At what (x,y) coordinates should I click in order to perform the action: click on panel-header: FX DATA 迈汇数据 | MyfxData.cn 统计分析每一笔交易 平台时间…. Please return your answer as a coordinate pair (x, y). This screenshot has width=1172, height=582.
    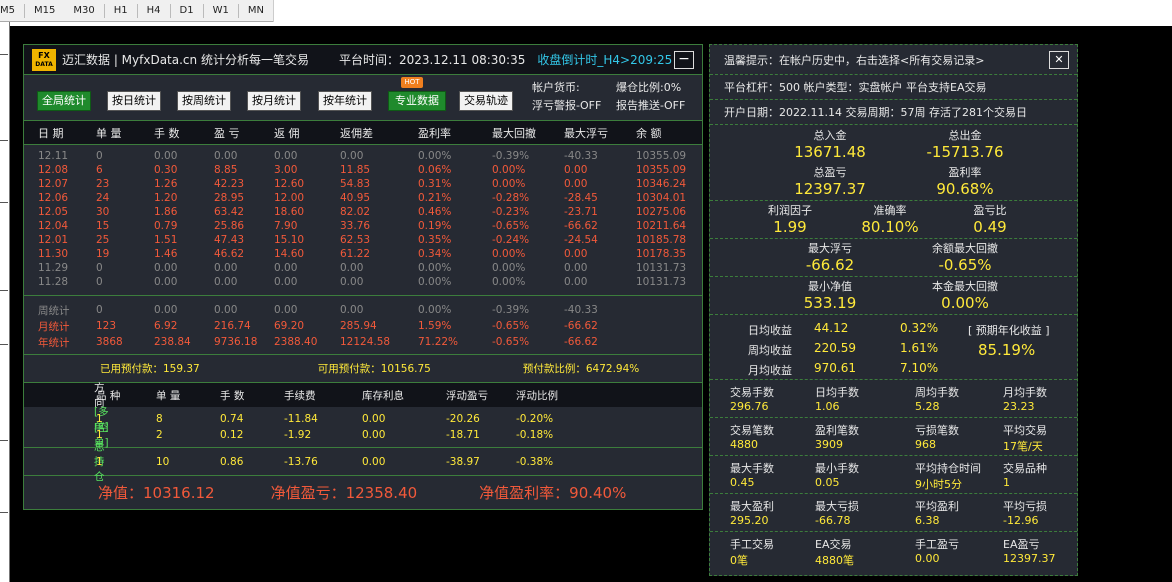
    Looking at the image, I should click on (363, 60).